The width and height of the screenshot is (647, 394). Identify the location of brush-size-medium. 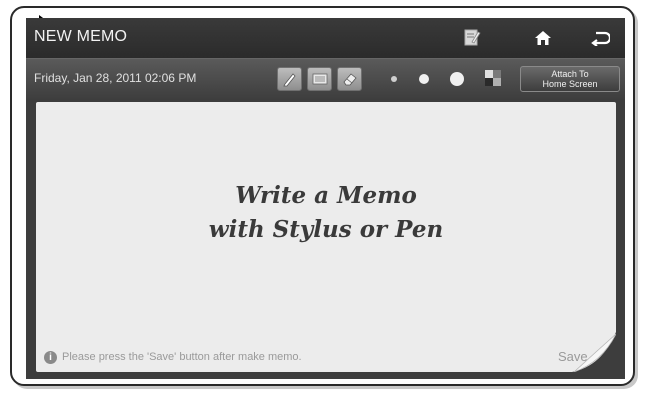
(424, 79).